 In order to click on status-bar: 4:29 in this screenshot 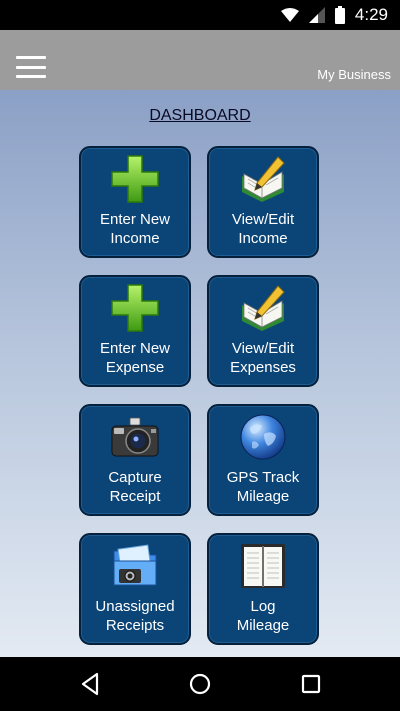, I will do `click(200, 15)`.